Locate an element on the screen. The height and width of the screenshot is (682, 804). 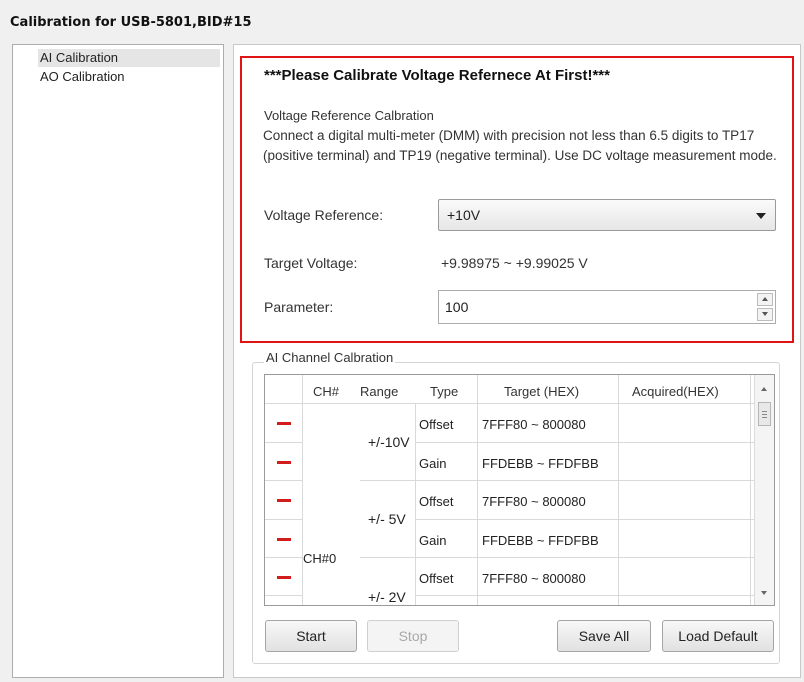
sidebar-item-ao-calibration: AO Calibration is located at coordinates (82, 77).